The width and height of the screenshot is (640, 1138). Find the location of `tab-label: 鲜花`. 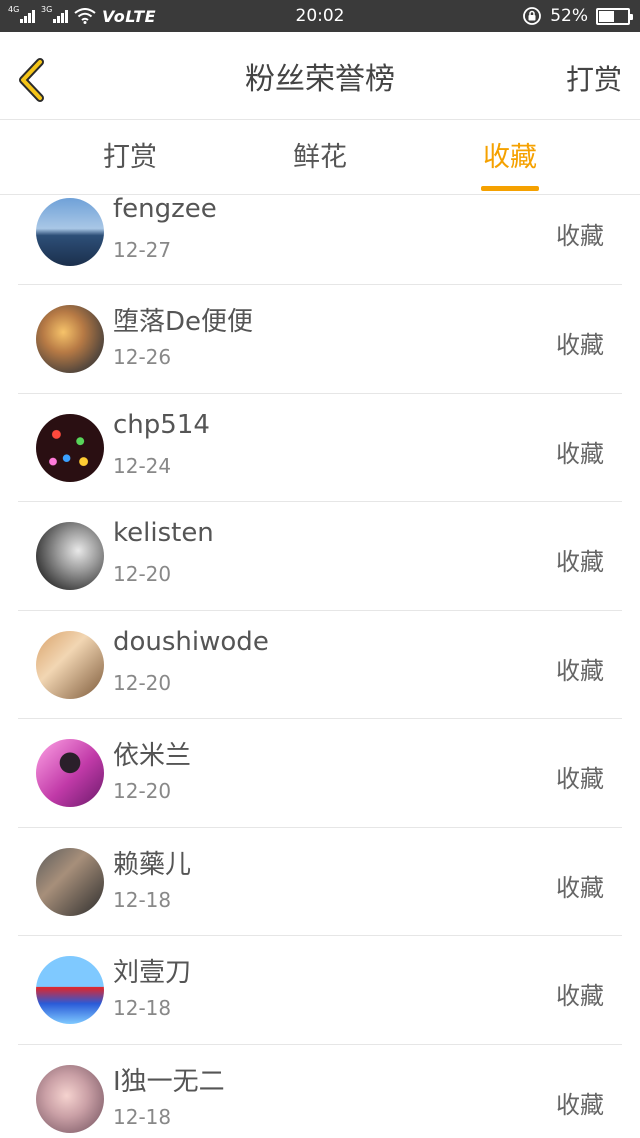

tab-label: 鲜花 is located at coordinates (320, 157).